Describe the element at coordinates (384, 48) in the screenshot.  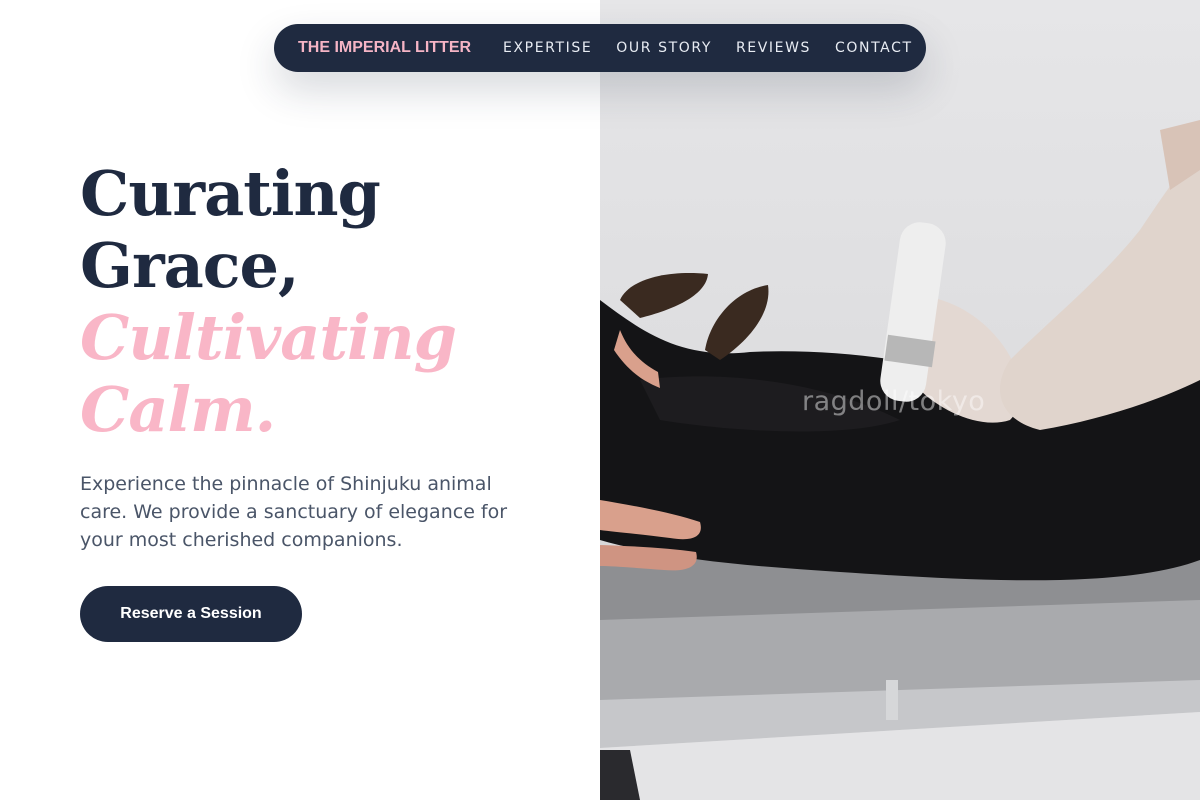
I see `brand-logo: THE IMPERIAL LITTER` at that location.